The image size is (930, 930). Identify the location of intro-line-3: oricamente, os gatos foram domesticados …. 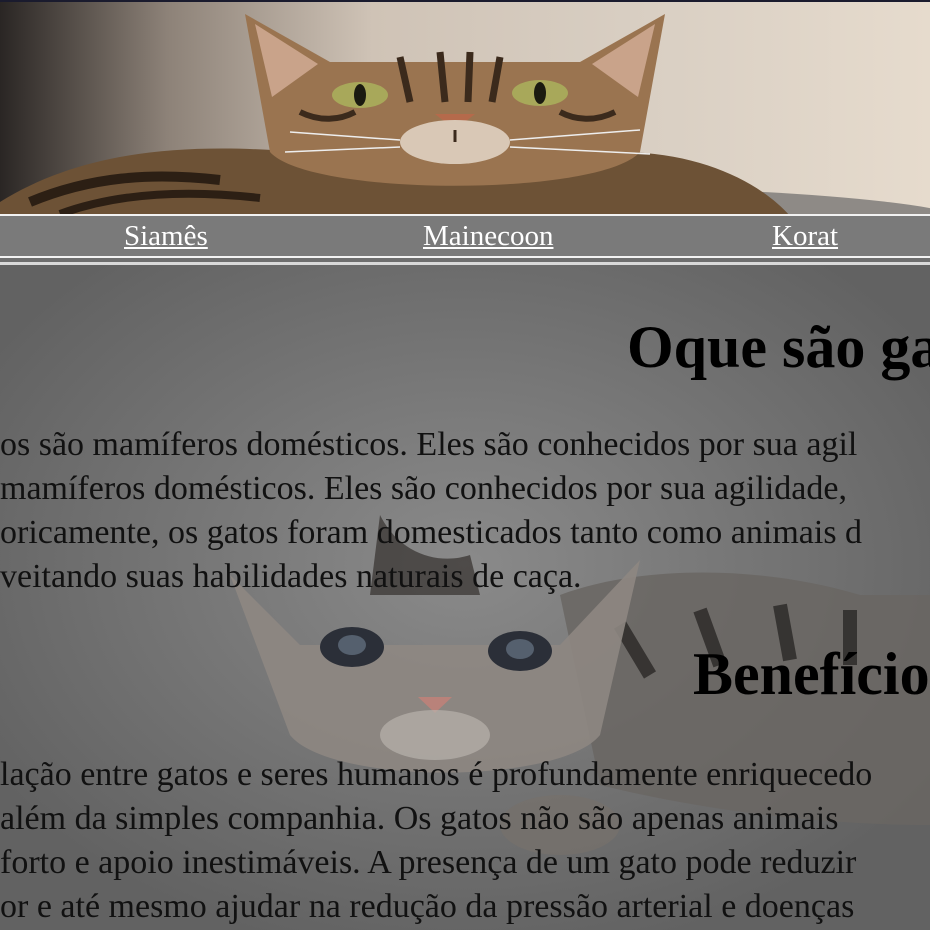
(431, 532).